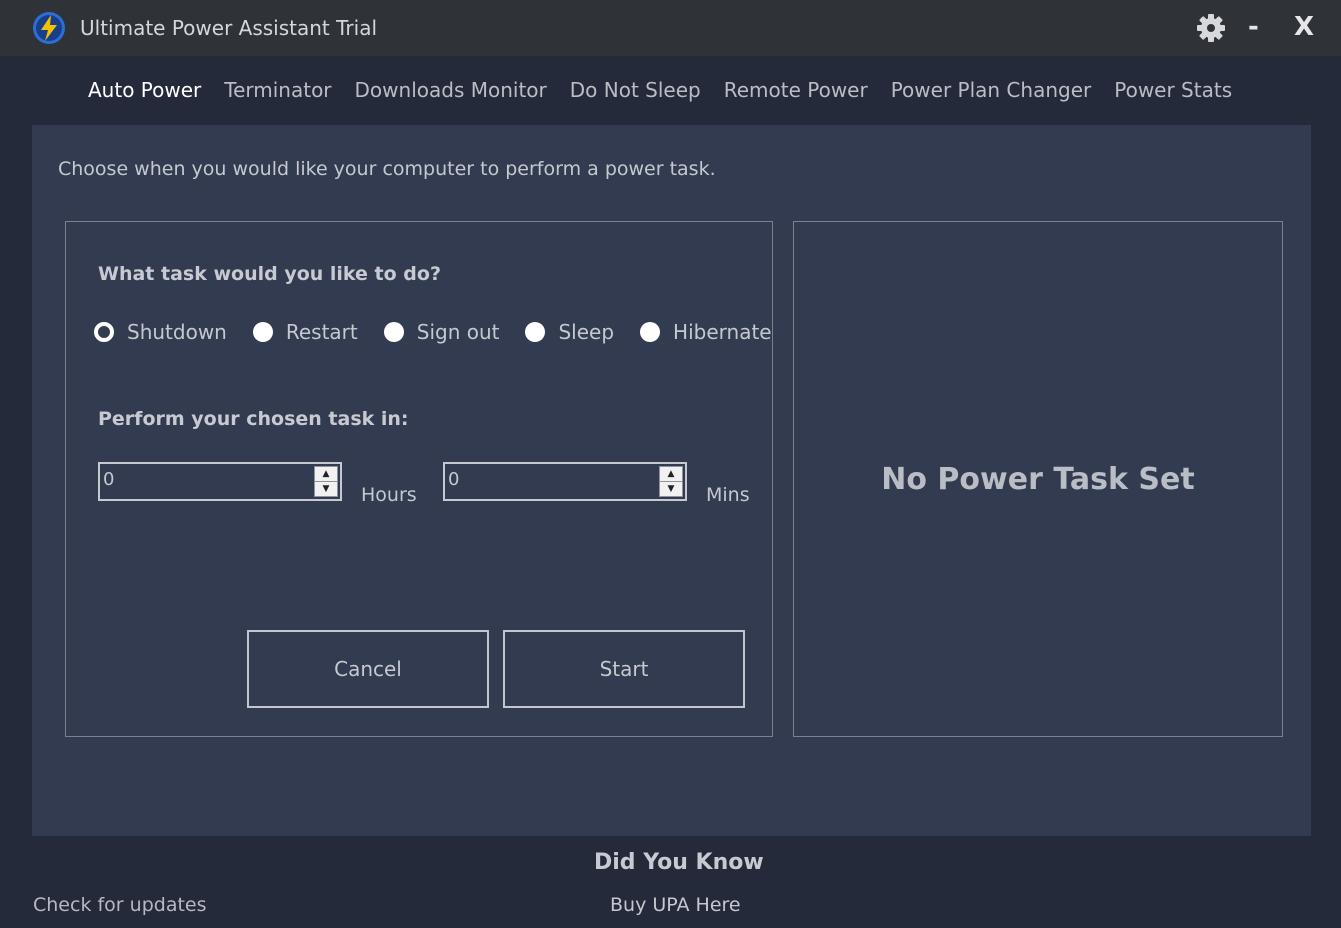 This screenshot has width=1341, height=928. What do you see at coordinates (269, 274) in the screenshot?
I see `task-question: What task would you like to do?` at bounding box center [269, 274].